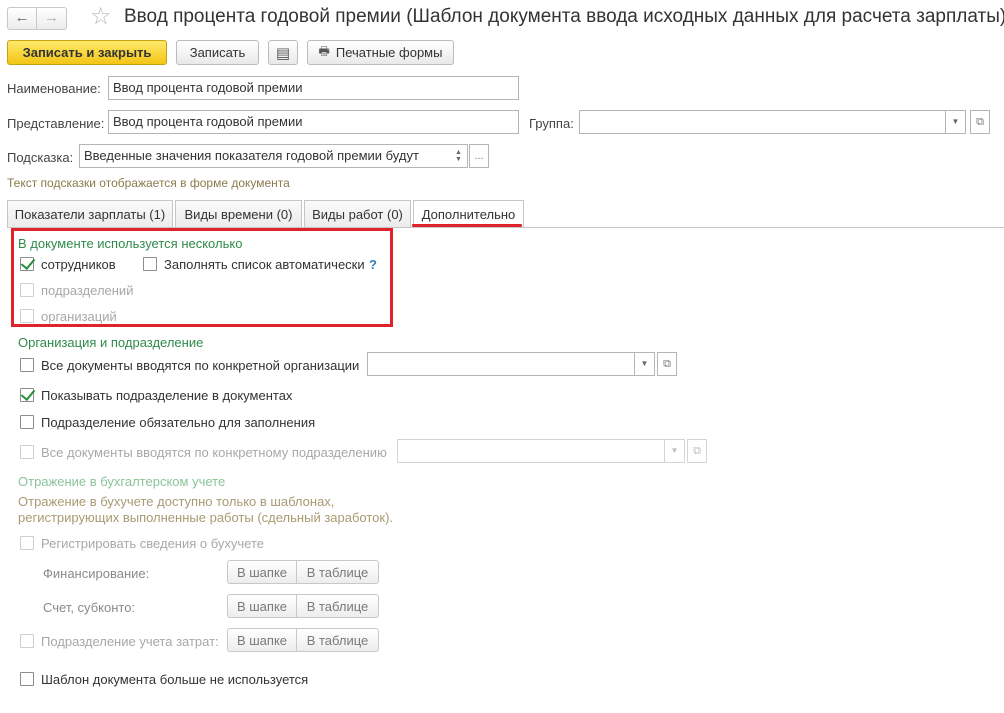  Describe the element at coordinates (40, 157) in the screenshot. I see `hint-label: Подсказка:` at that location.